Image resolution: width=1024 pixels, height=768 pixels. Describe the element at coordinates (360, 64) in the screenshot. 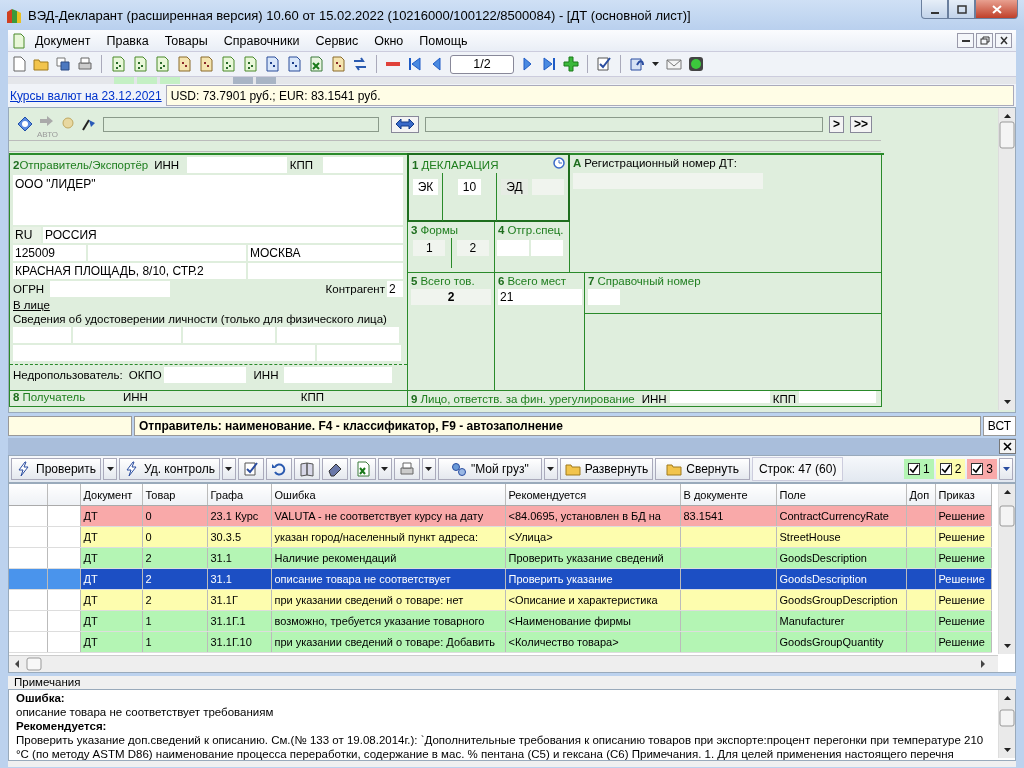

I see `sync-button` at that location.